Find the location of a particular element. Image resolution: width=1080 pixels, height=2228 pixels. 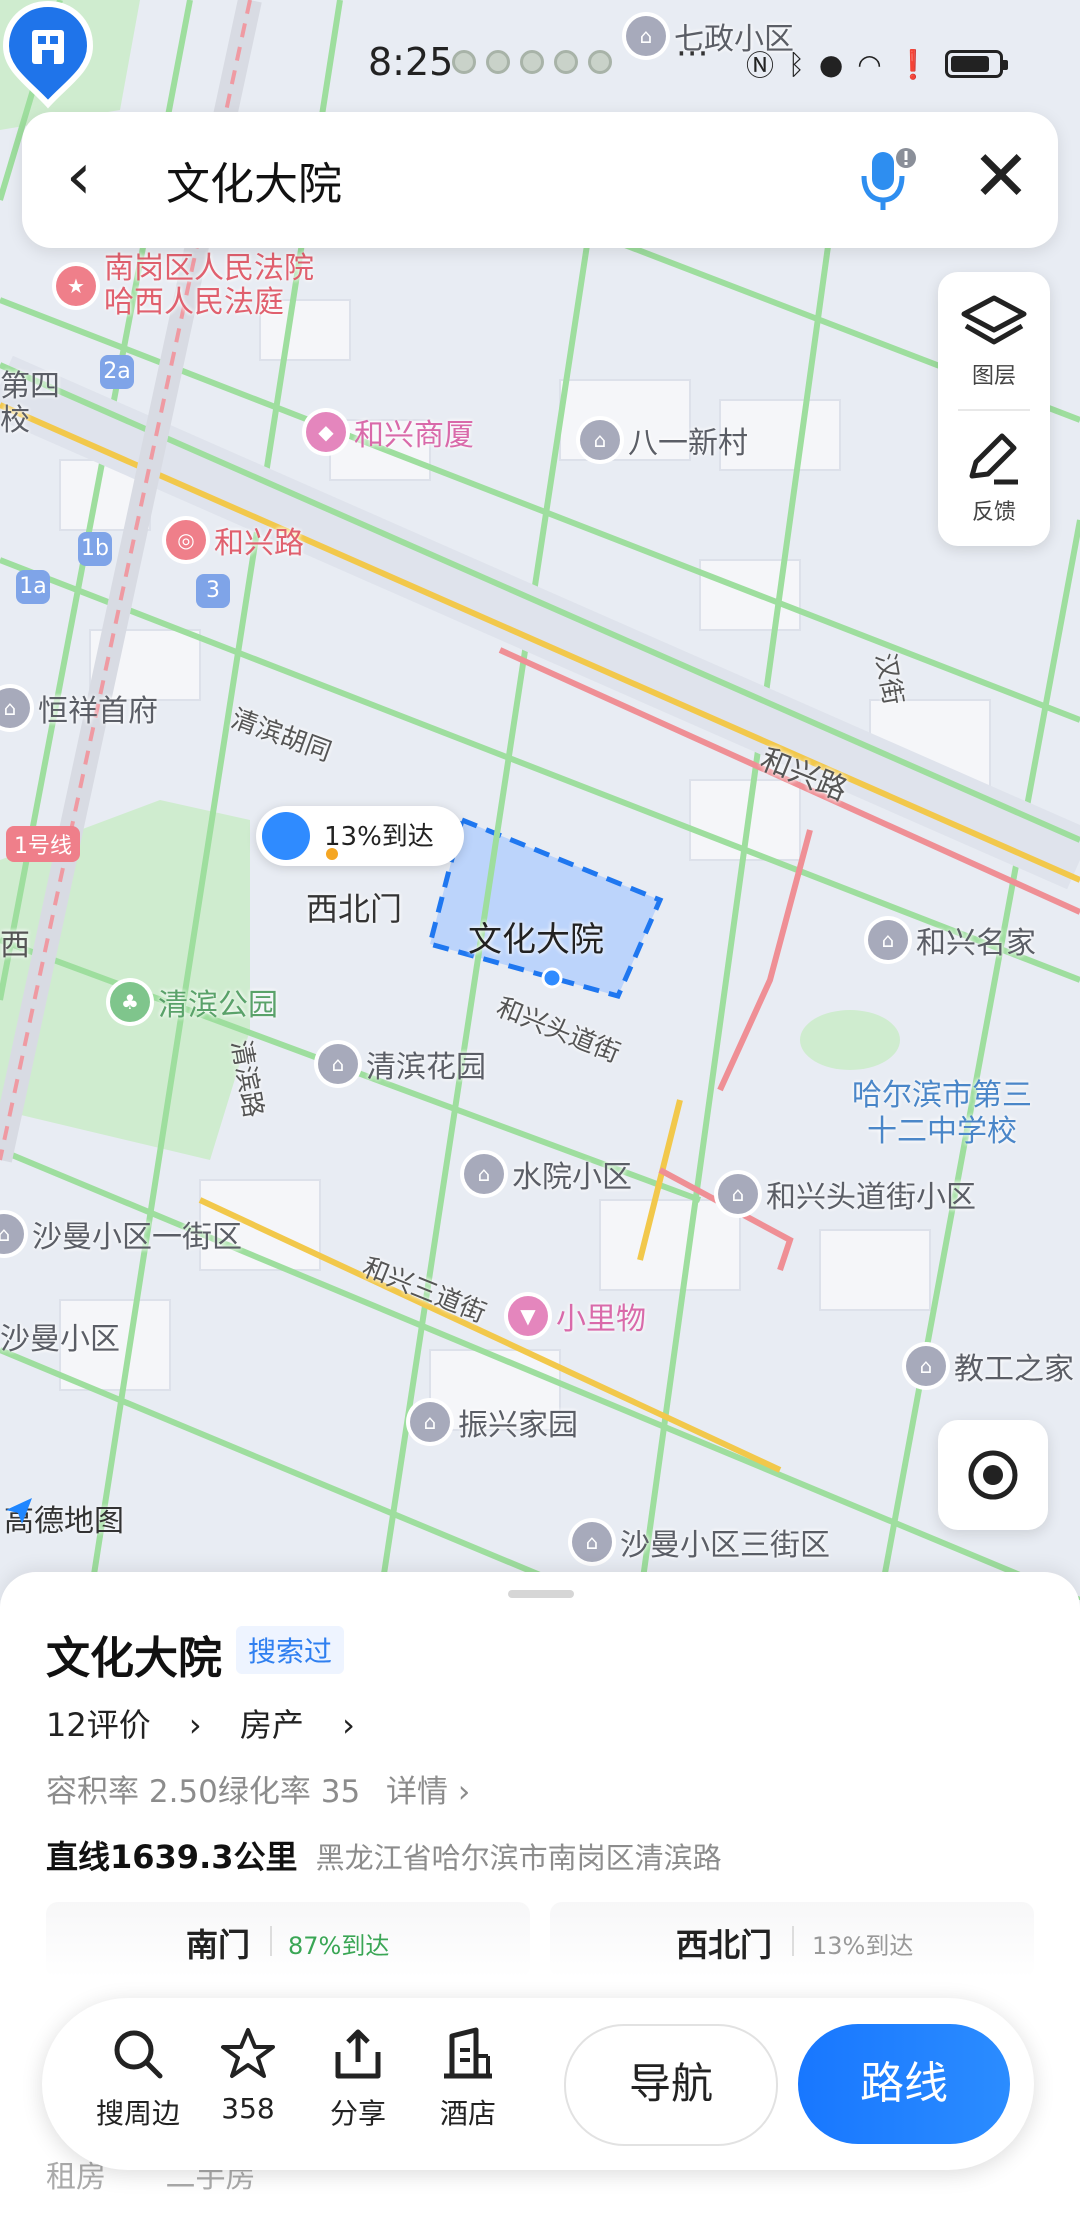

gate-bubble-northwest: 13%到达 is located at coordinates (360, 836).